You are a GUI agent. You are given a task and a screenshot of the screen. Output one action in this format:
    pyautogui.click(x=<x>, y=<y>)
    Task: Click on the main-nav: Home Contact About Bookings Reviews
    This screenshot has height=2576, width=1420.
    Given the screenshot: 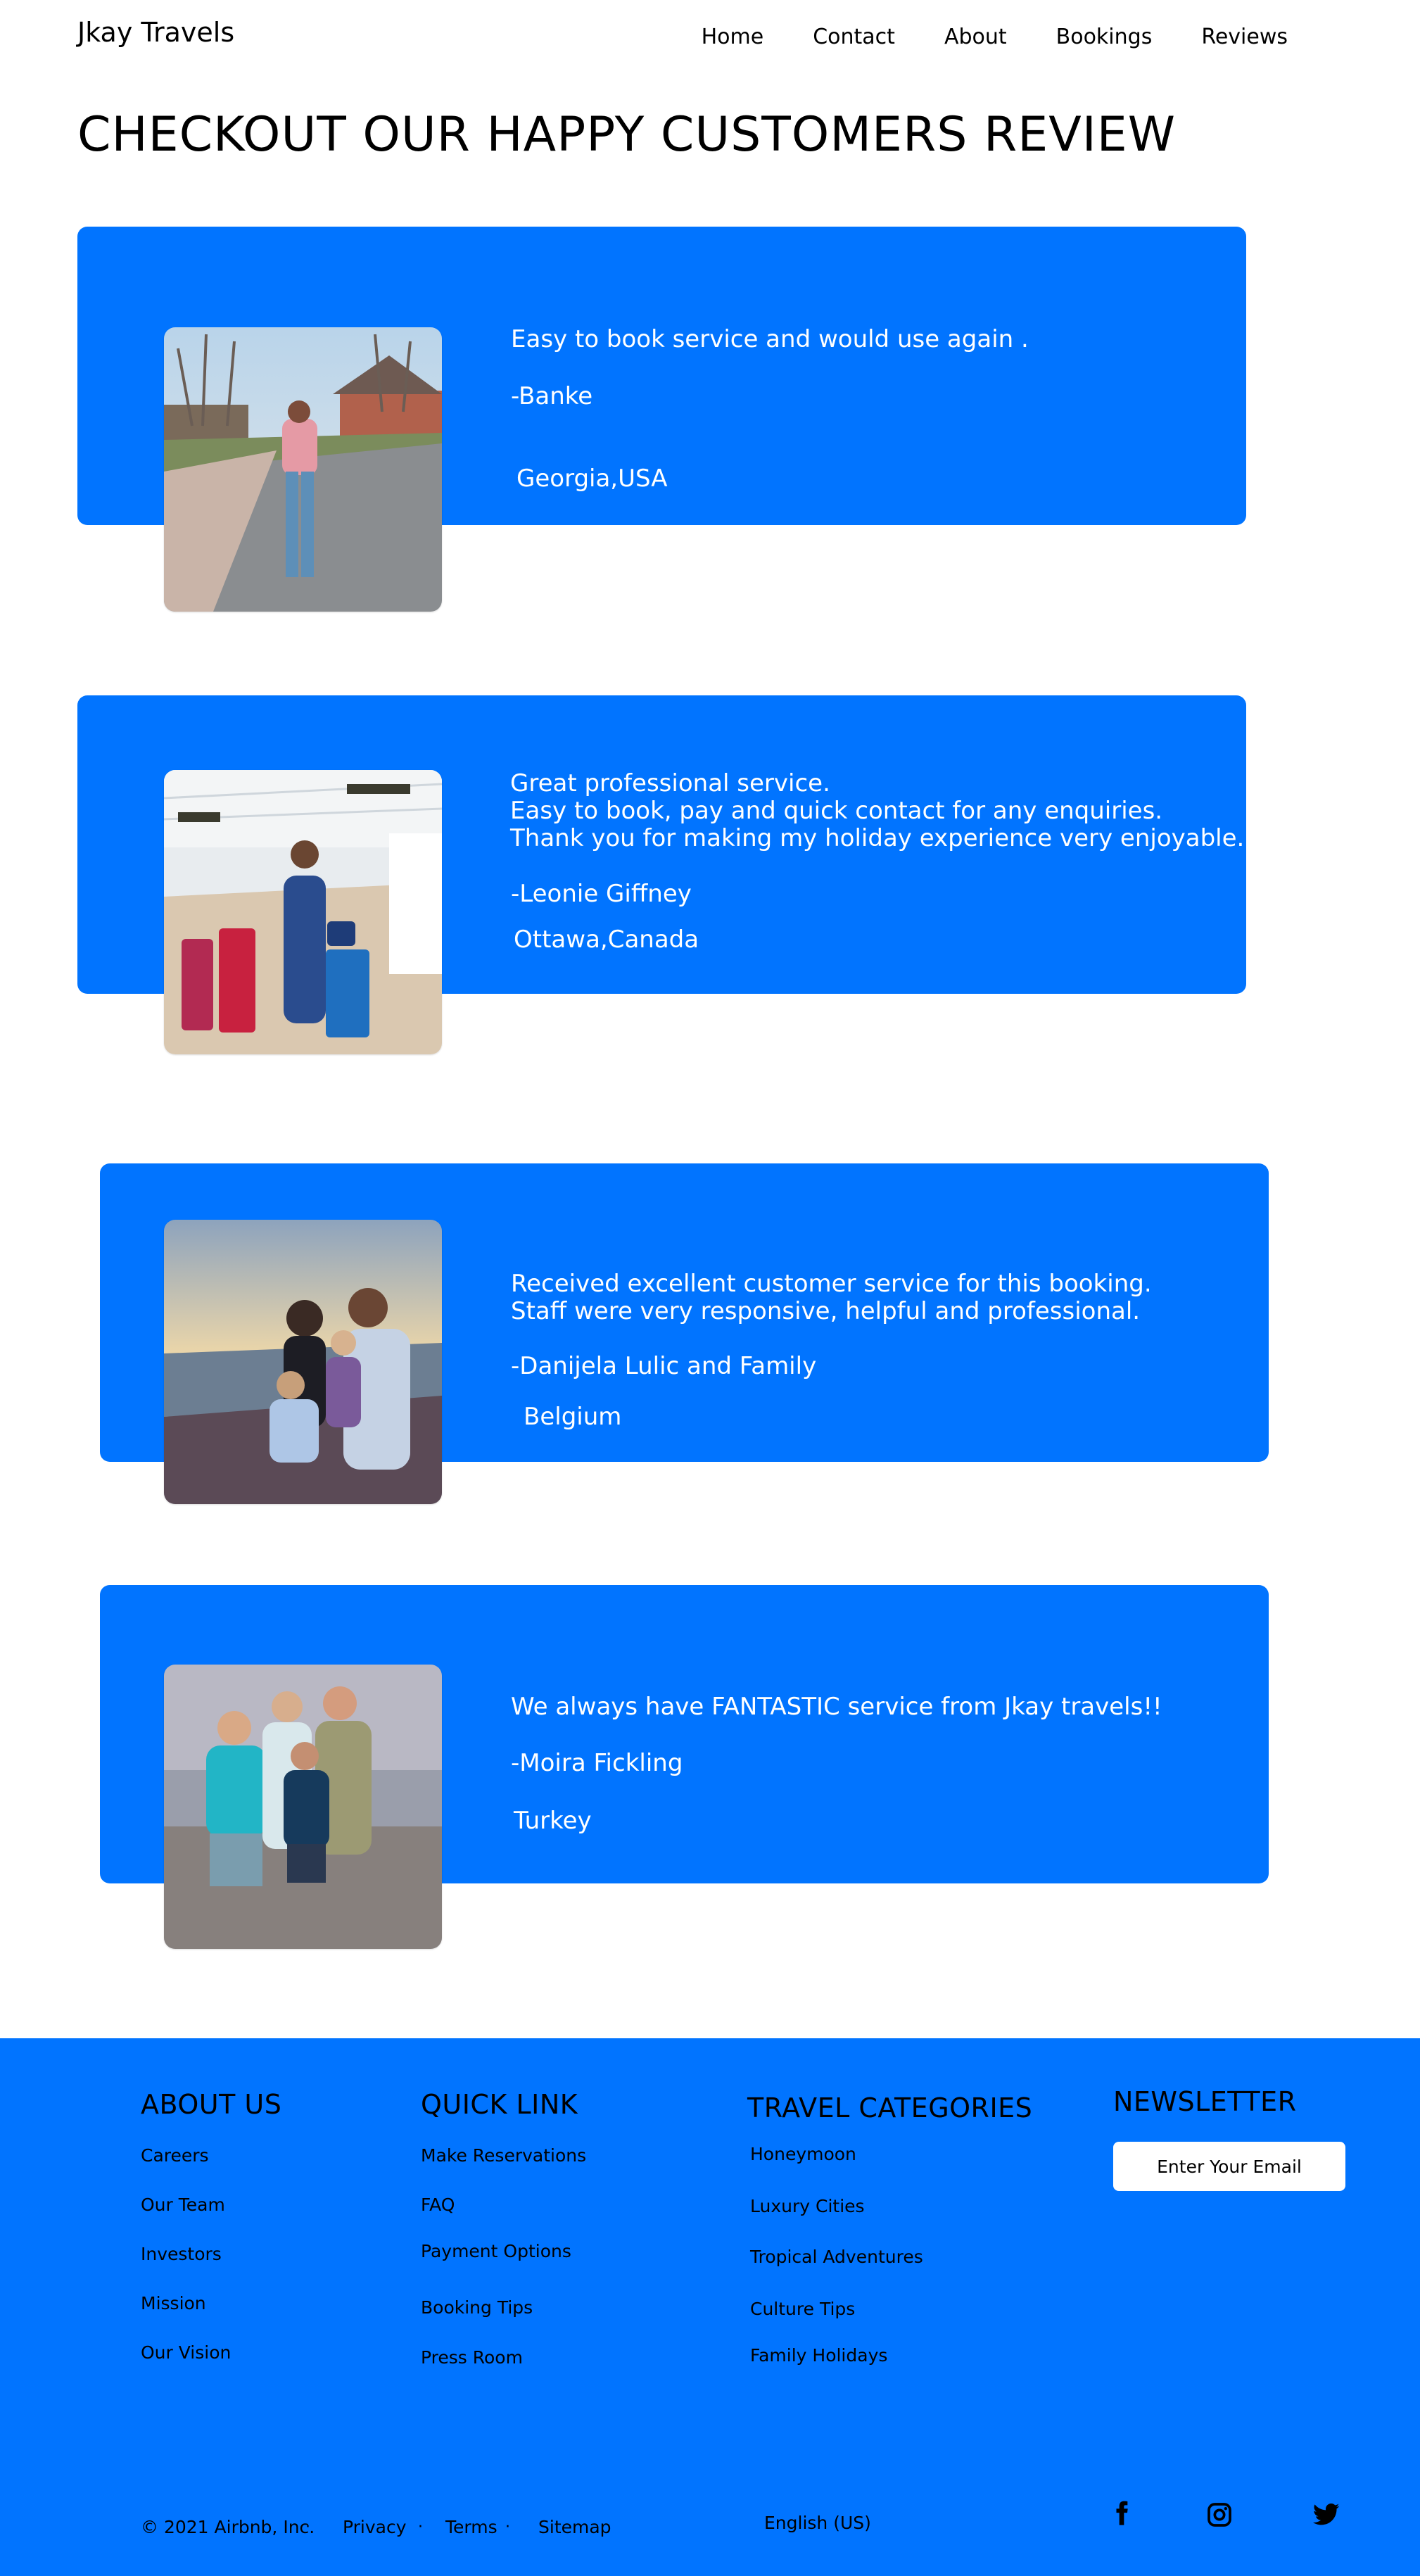 What is the action you would take?
    pyautogui.click(x=995, y=37)
    